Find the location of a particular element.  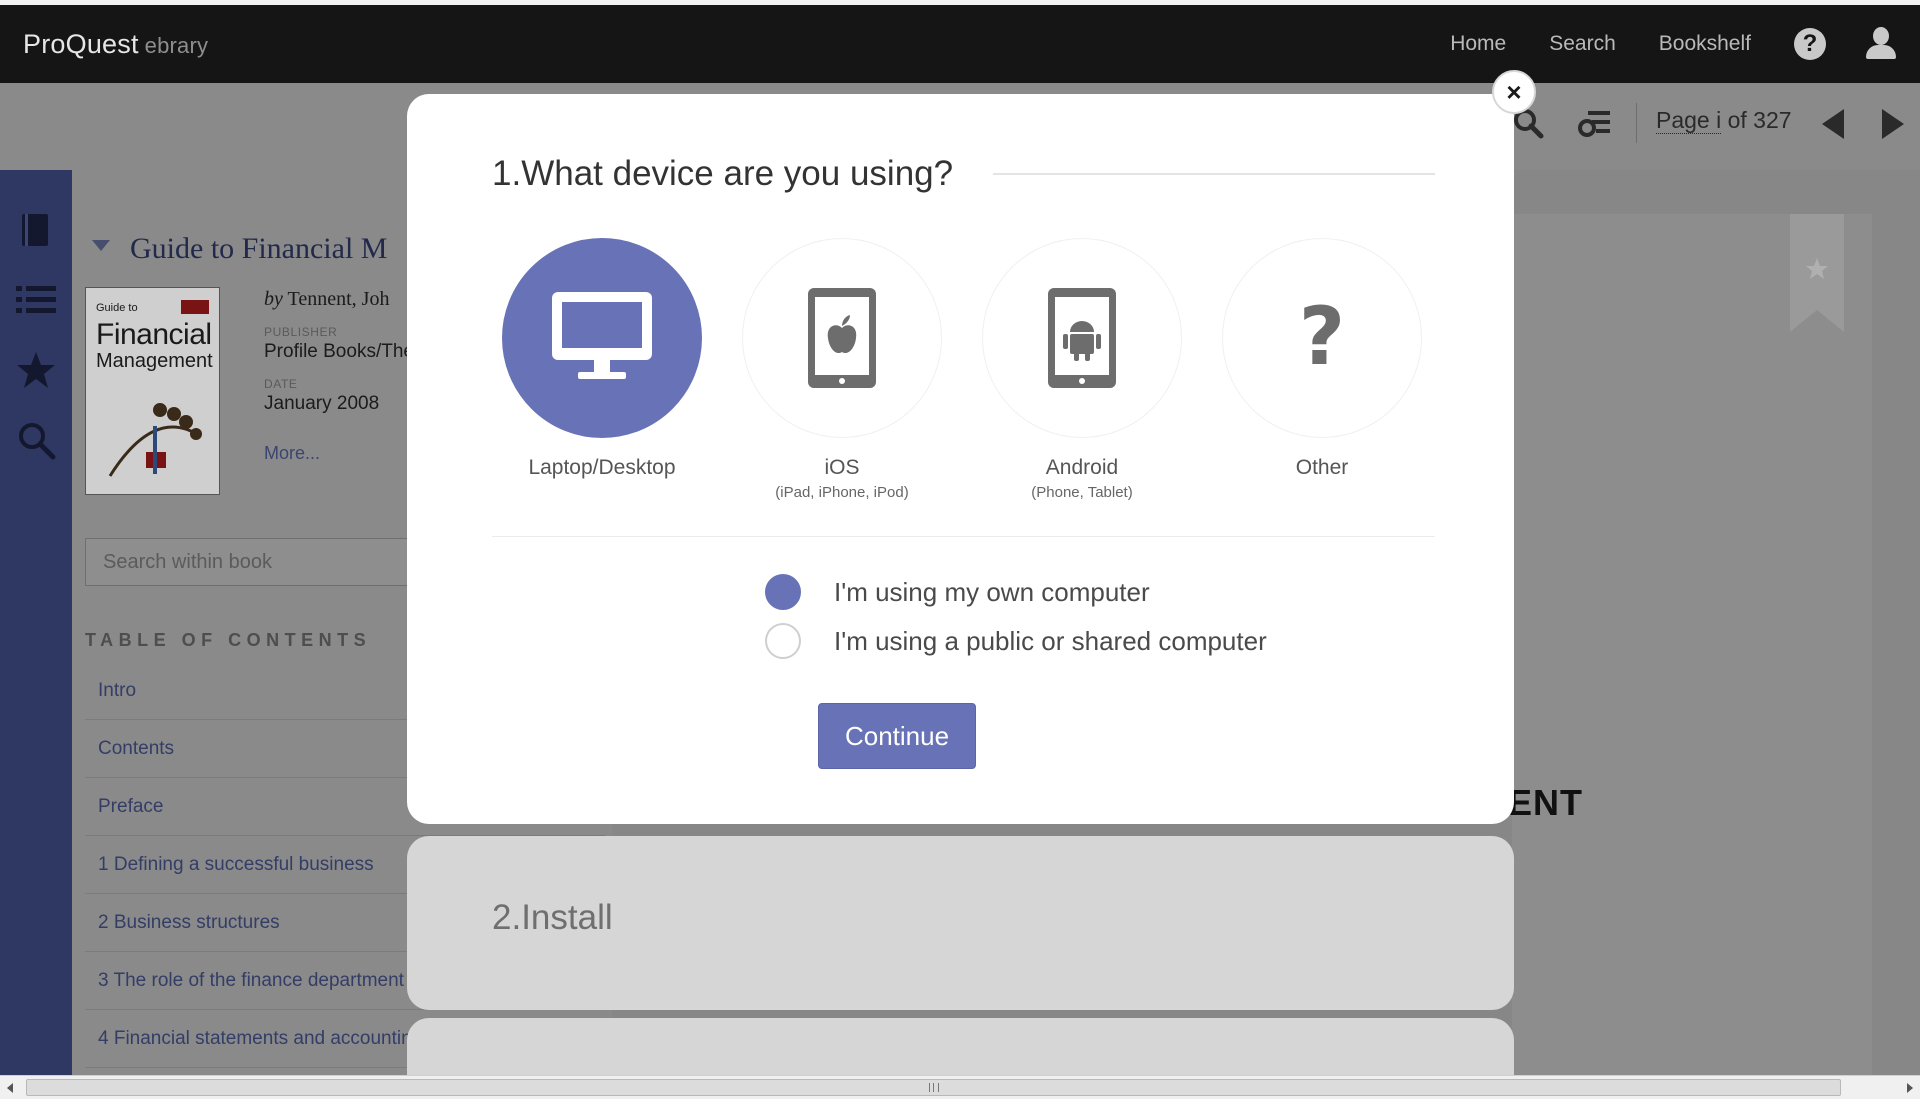

device-label: Laptop/Desktop is located at coordinates (602, 467).